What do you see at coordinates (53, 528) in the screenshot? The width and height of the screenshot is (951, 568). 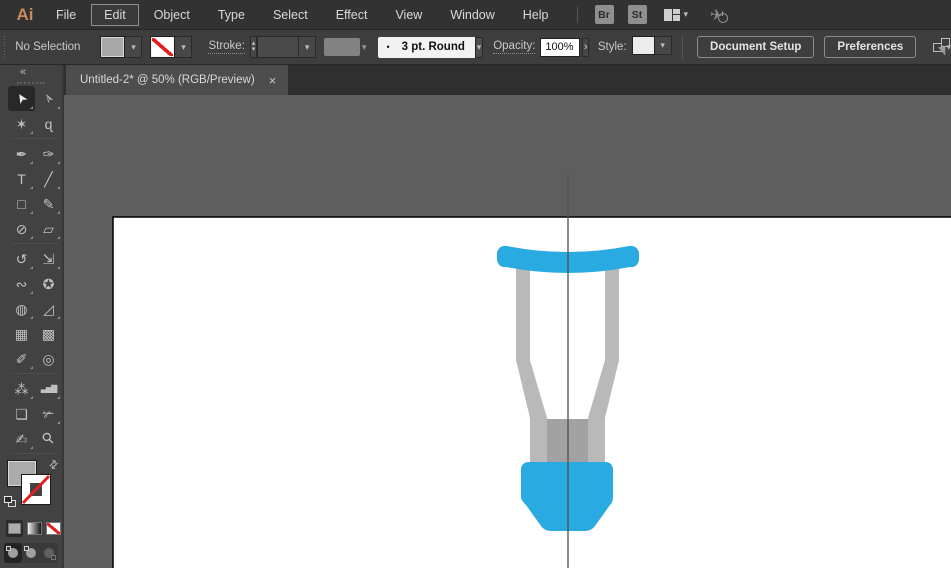 I see `none-button` at bounding box center [53, 528].